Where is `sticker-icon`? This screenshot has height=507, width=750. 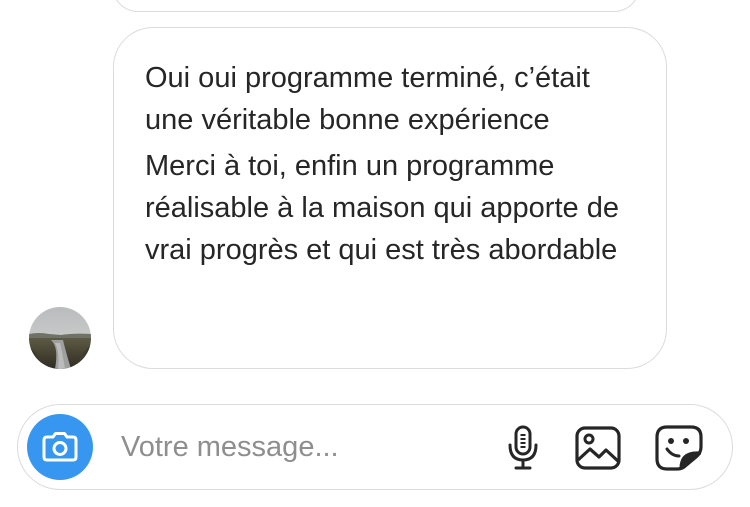 sticker-icon is located at coordinates (679, 448).